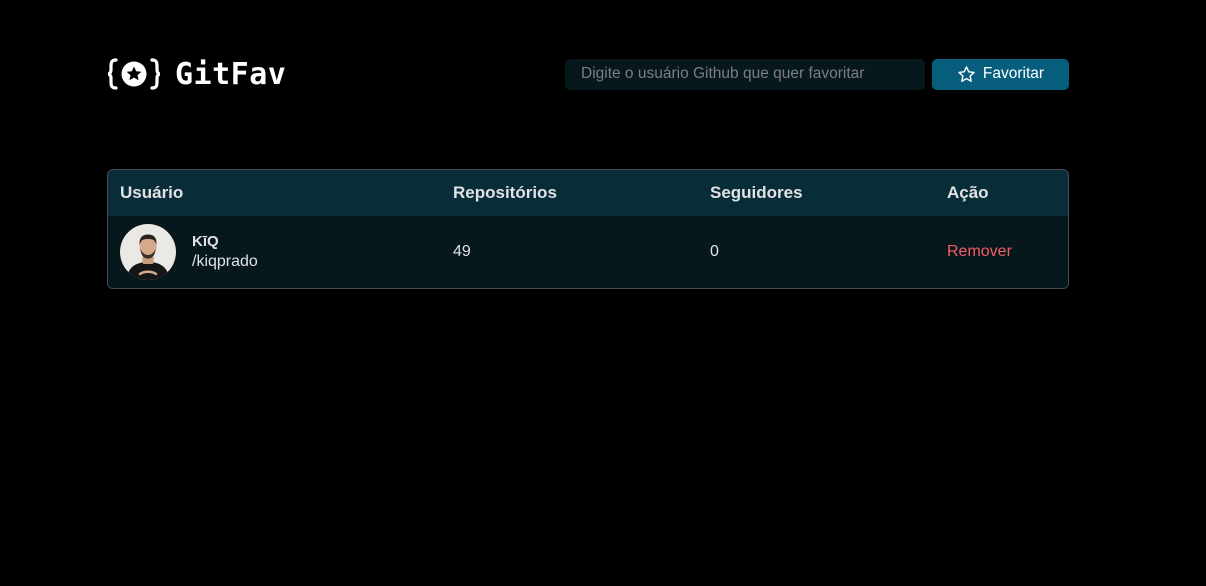 Image resolution: width=1206 pixels, height=586 pixels. Describe the element at coordinates (588, 252) in the screenshot. I see `table-row: KīQ /kiqprado 49 0 Remover` at that location.